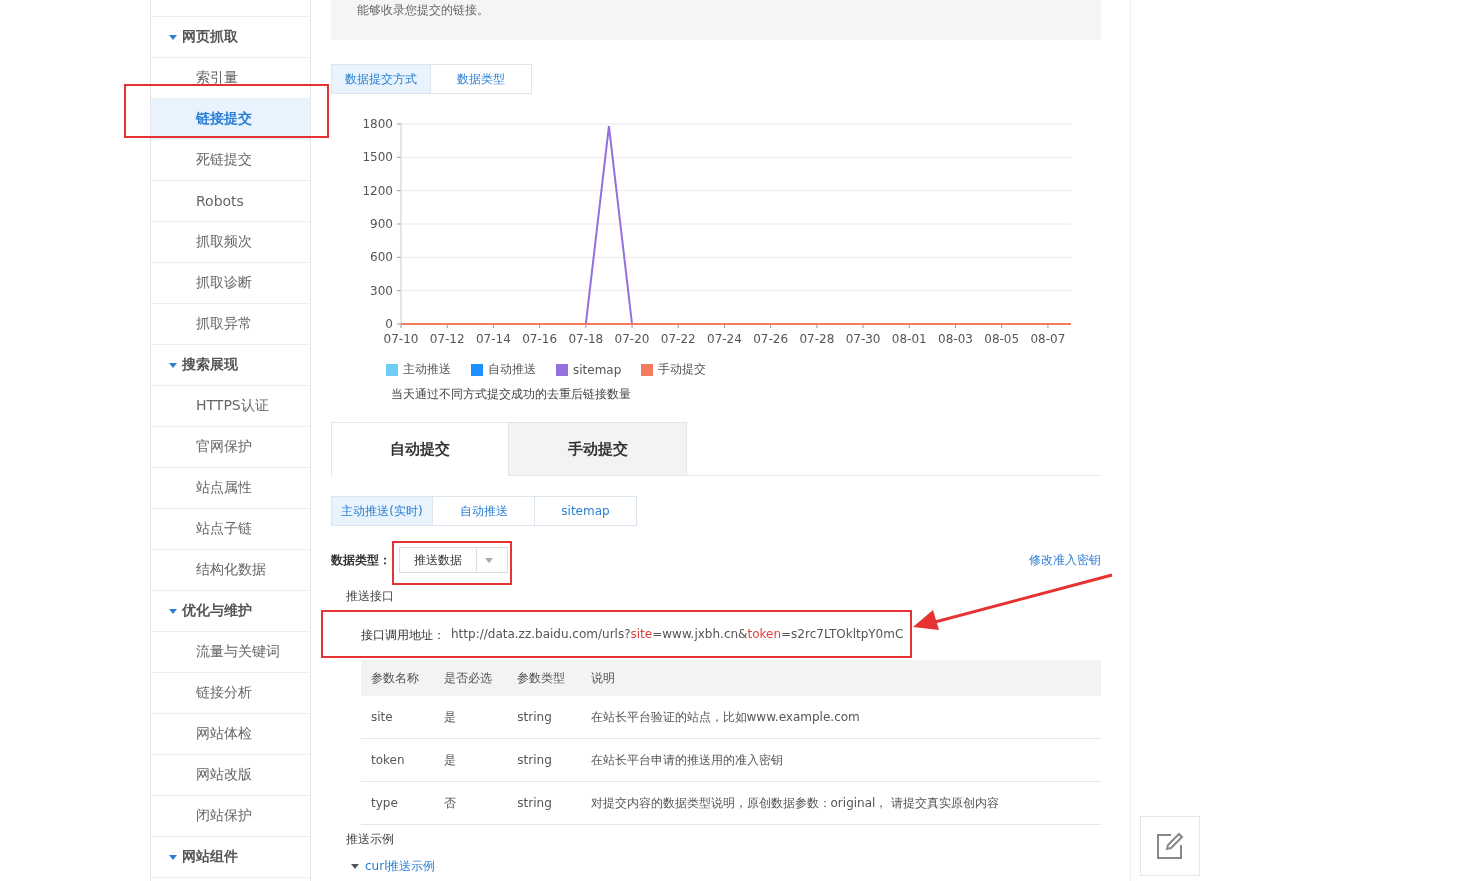  Describe the element at coordinates (427, 369) in the screenshot. I see `legend-label: 主动推送` at that location.